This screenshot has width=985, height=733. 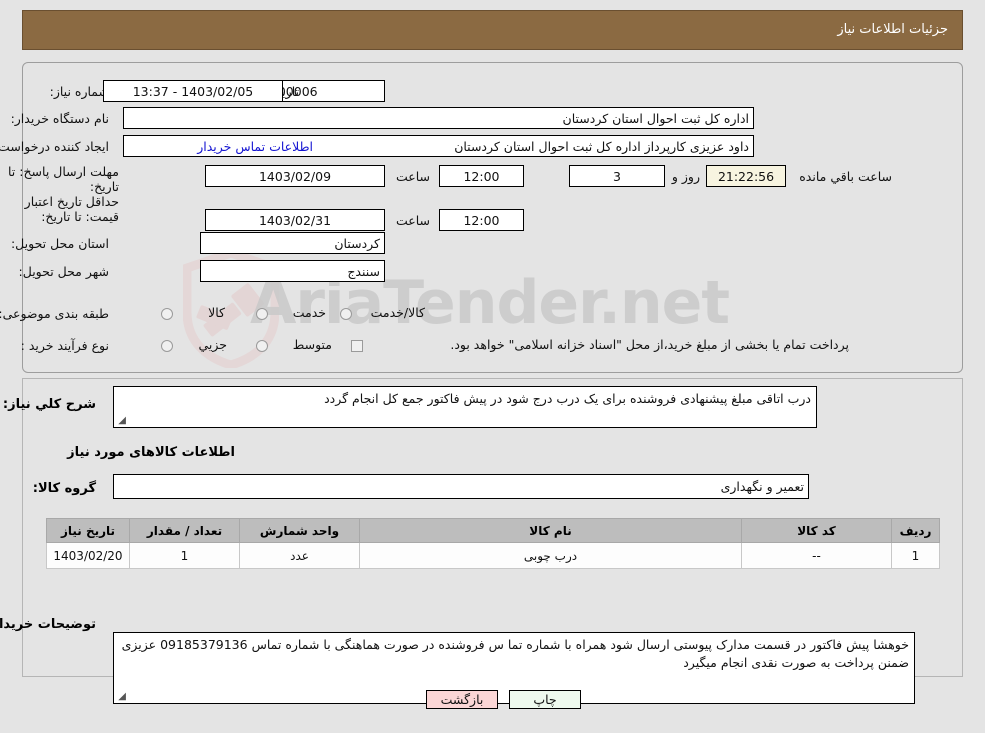 What do you see at coordinates (816, 555) in the screenshot?
I see `cell-item-code: --` at bounding box center [816, 555].